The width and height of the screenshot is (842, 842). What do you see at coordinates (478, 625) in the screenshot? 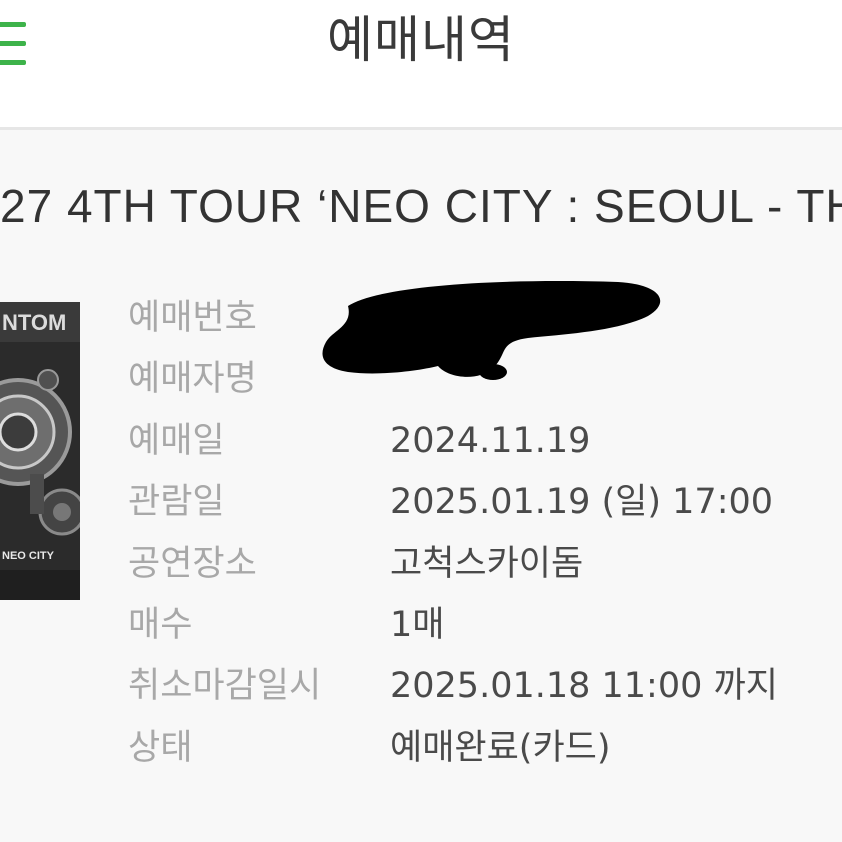
I see `row-ticket-count: 매수 1매` at bounding box center [478, 625].